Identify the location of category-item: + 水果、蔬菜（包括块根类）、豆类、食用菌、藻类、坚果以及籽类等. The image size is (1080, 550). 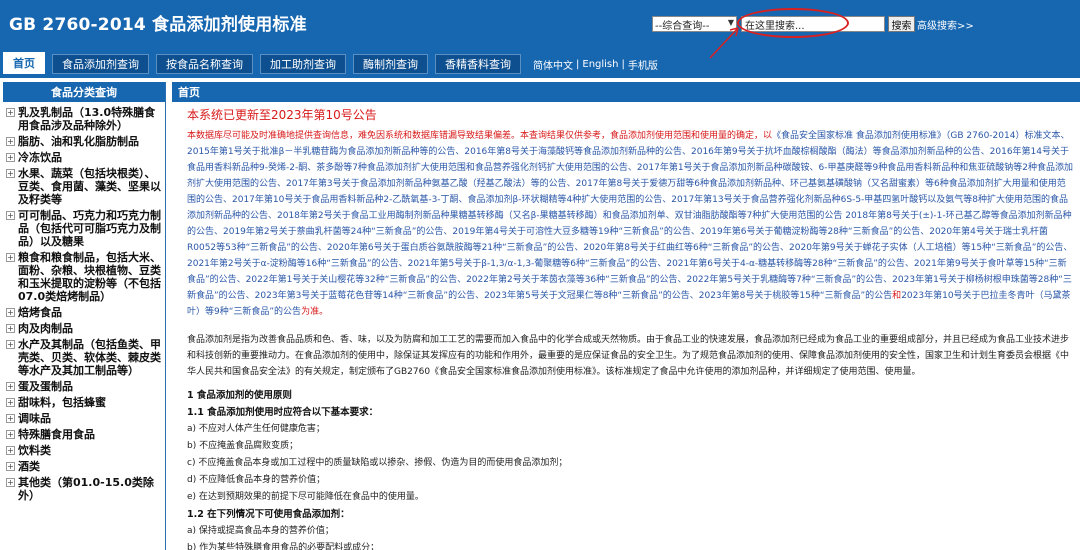
(84, 186).